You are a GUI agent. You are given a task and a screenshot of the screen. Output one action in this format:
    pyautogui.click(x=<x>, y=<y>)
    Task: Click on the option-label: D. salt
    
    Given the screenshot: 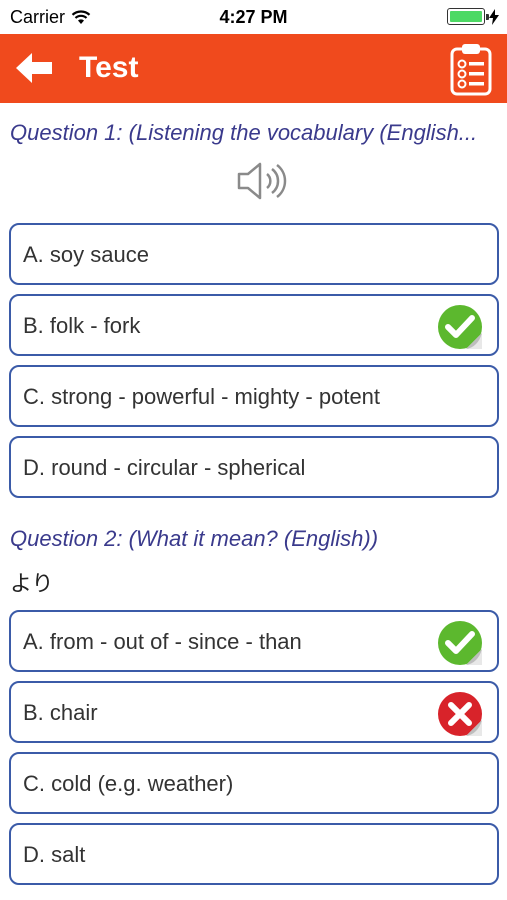 What is the action you would take?
    pyautogui.click(x=54, y=854)
    